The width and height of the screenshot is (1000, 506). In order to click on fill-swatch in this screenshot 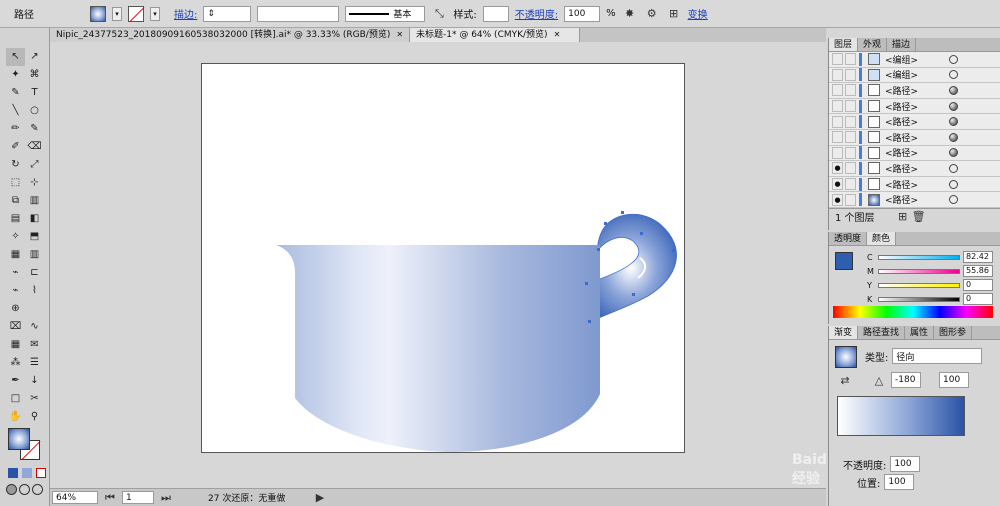, I will do `click(98, 13)`.